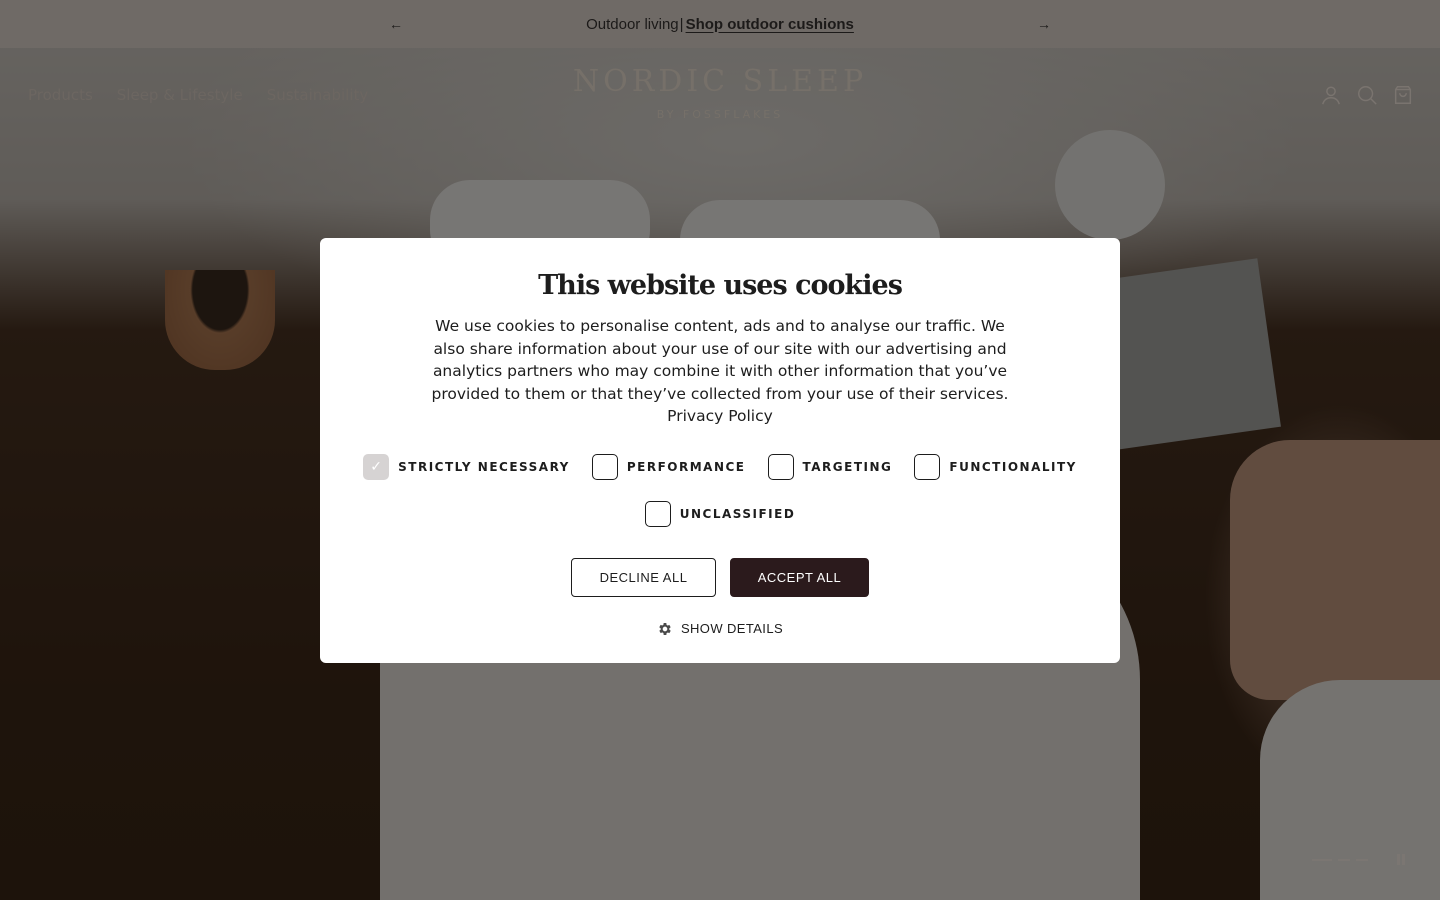 The height and width of the screenshot is (900, 1440). What do you see at coordinates (1331, 95) in the screenshot?
I see `account-icon` at bounding box center [1331, 95].